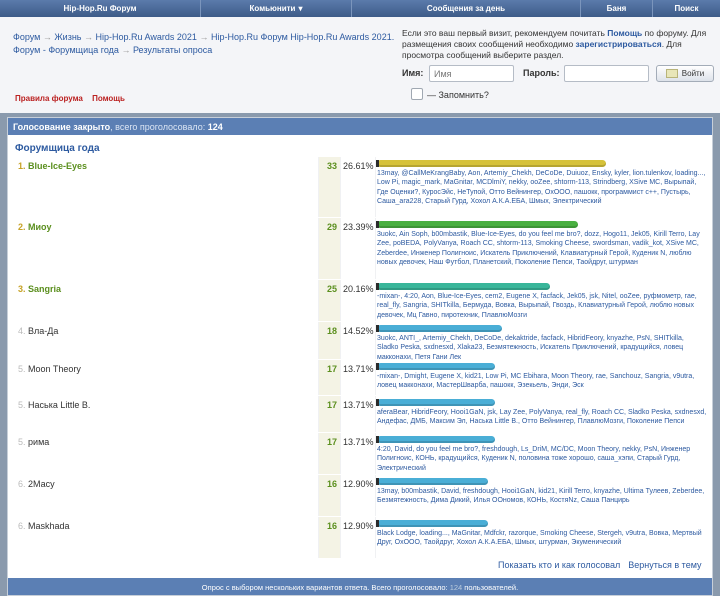 Image resolution: width=720 pixels, height=596 pixels. Describe the element at coordinates (458, 95) in the screenshot. I see `remember-label: — Запомнить?` at that location.